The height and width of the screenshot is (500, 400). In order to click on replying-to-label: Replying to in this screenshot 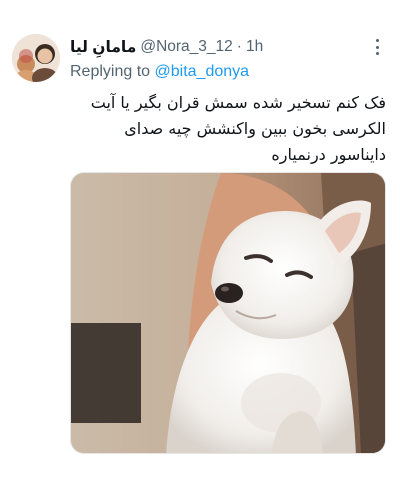, I will do `click(112, 71)`.